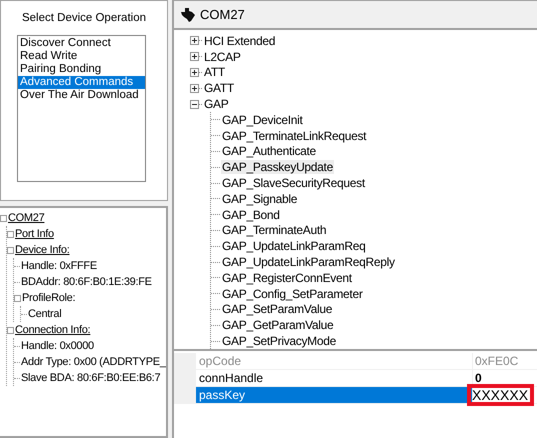  Describe the element at coordinates (293, 246) in the screenshot. I see `tree-node: GAP_UpdateLinkParamReq` at that location.